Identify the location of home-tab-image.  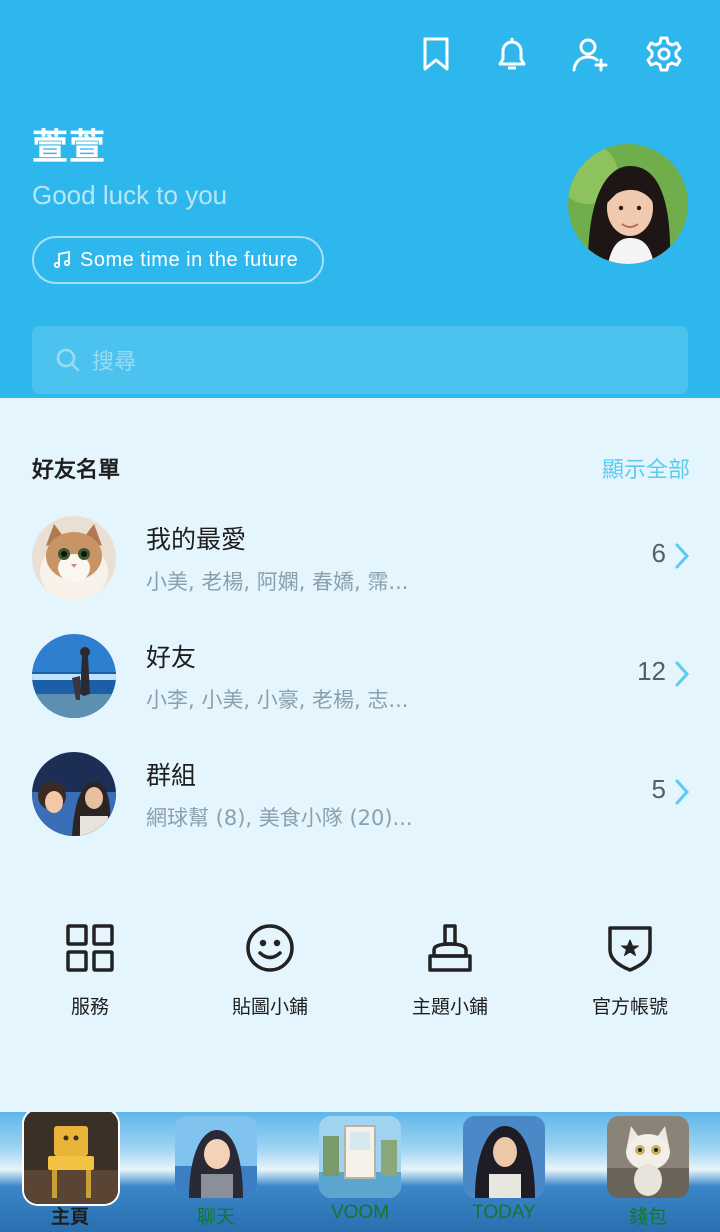
(71, 1158).